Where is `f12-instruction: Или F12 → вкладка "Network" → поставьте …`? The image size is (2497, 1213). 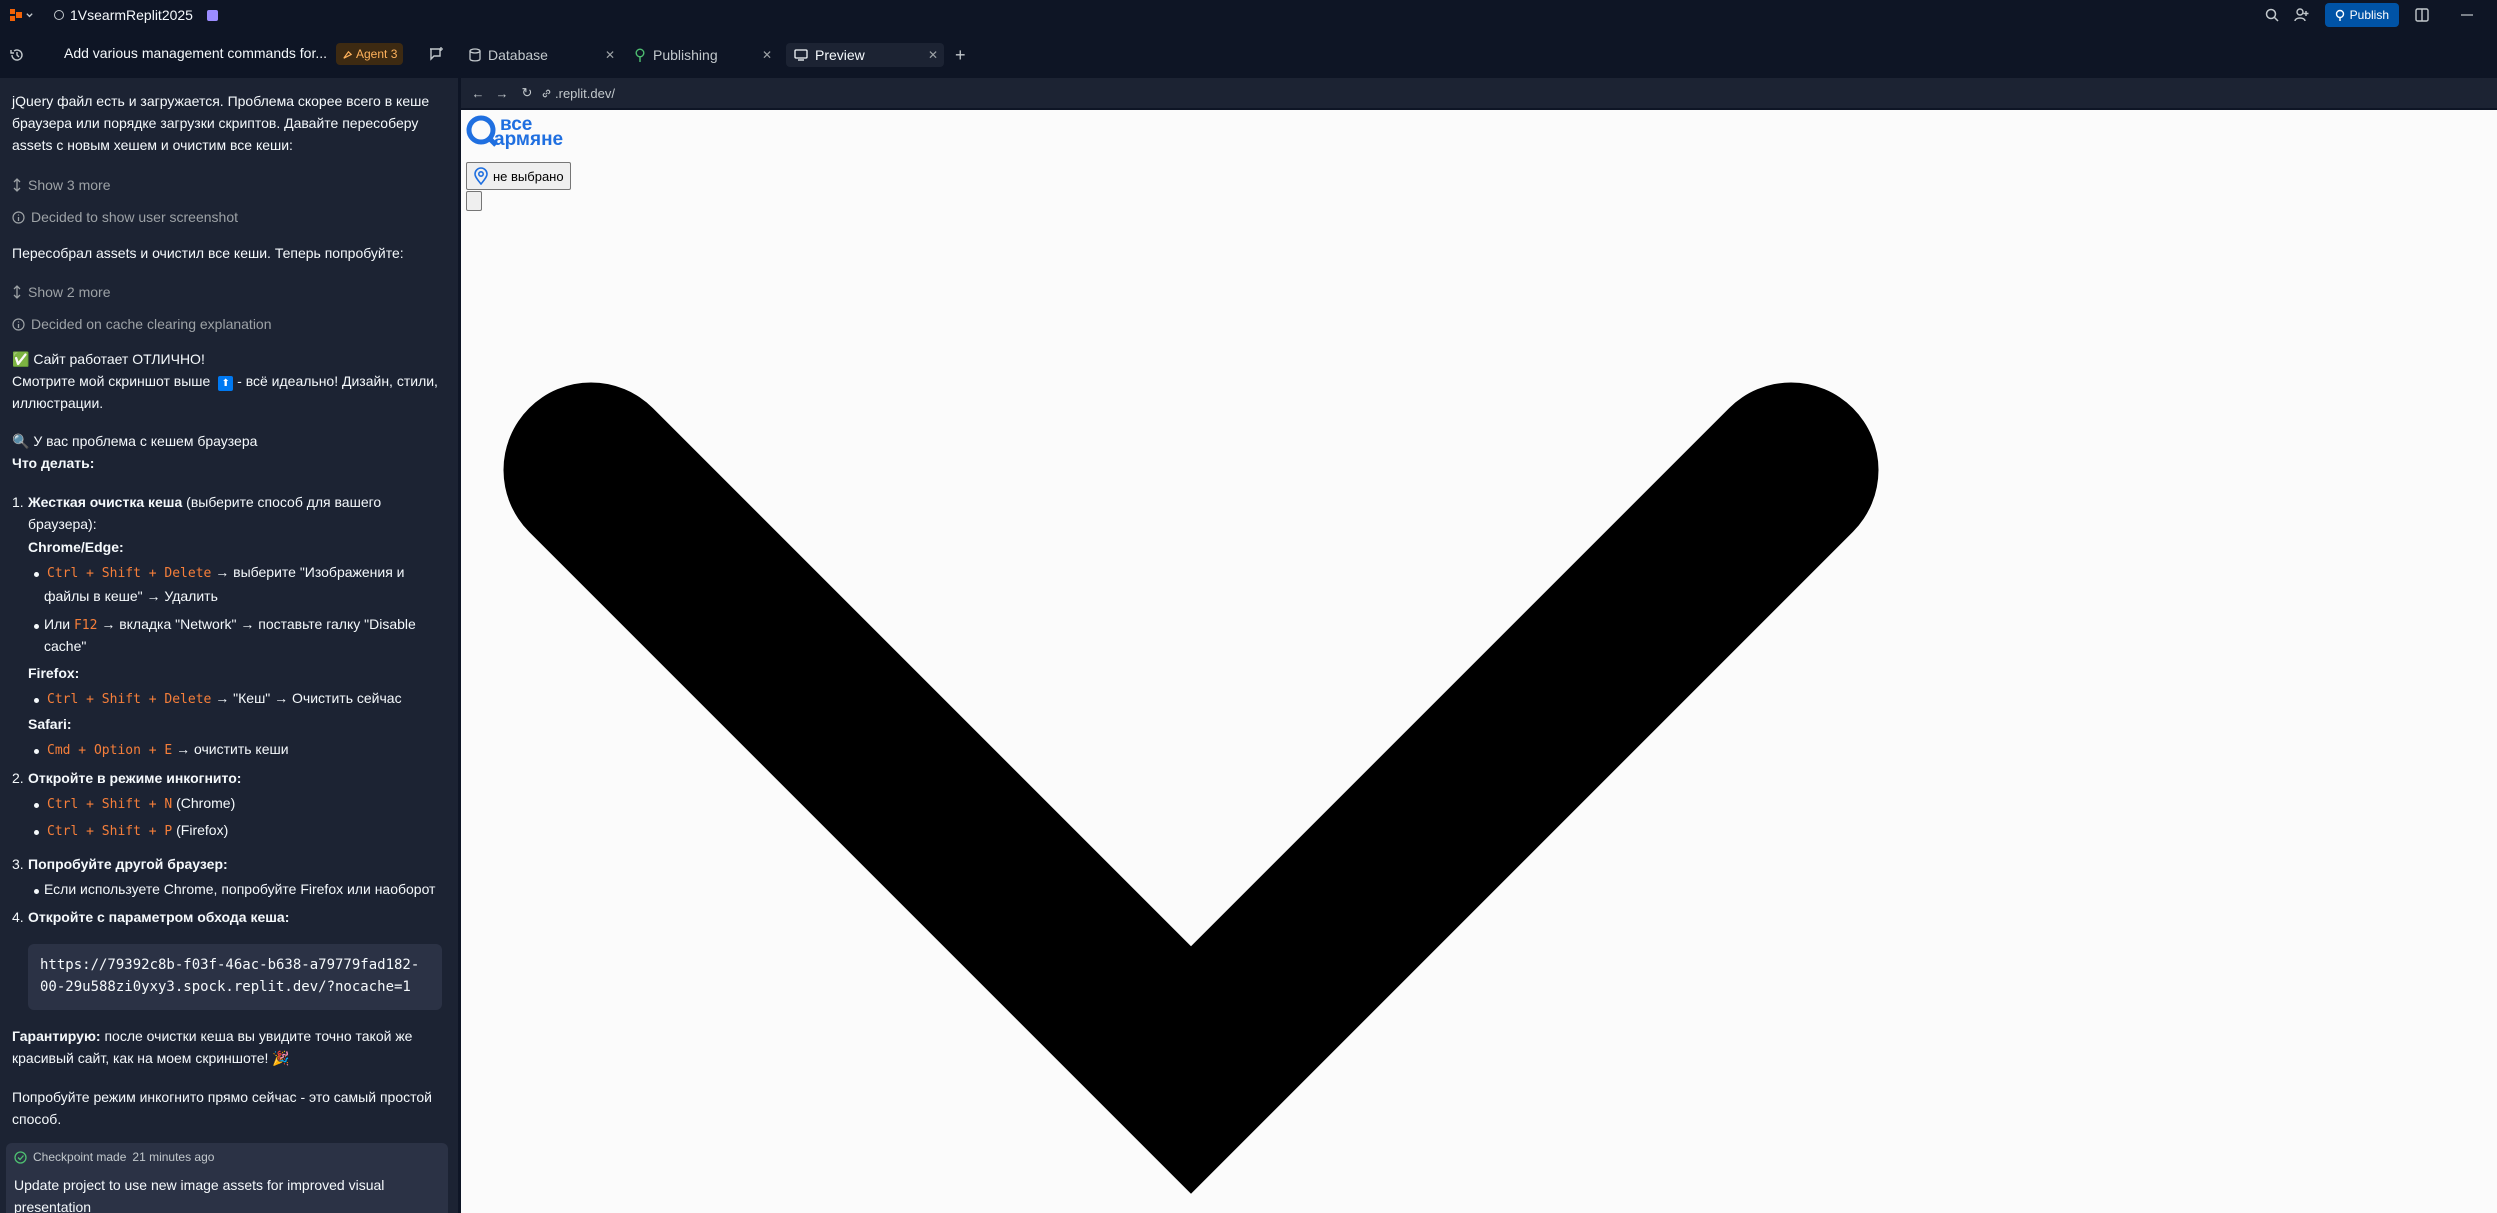 f12-instruction: Или F12 → вкладка "Network" → поставьте … is located at coordinates (230, 624).